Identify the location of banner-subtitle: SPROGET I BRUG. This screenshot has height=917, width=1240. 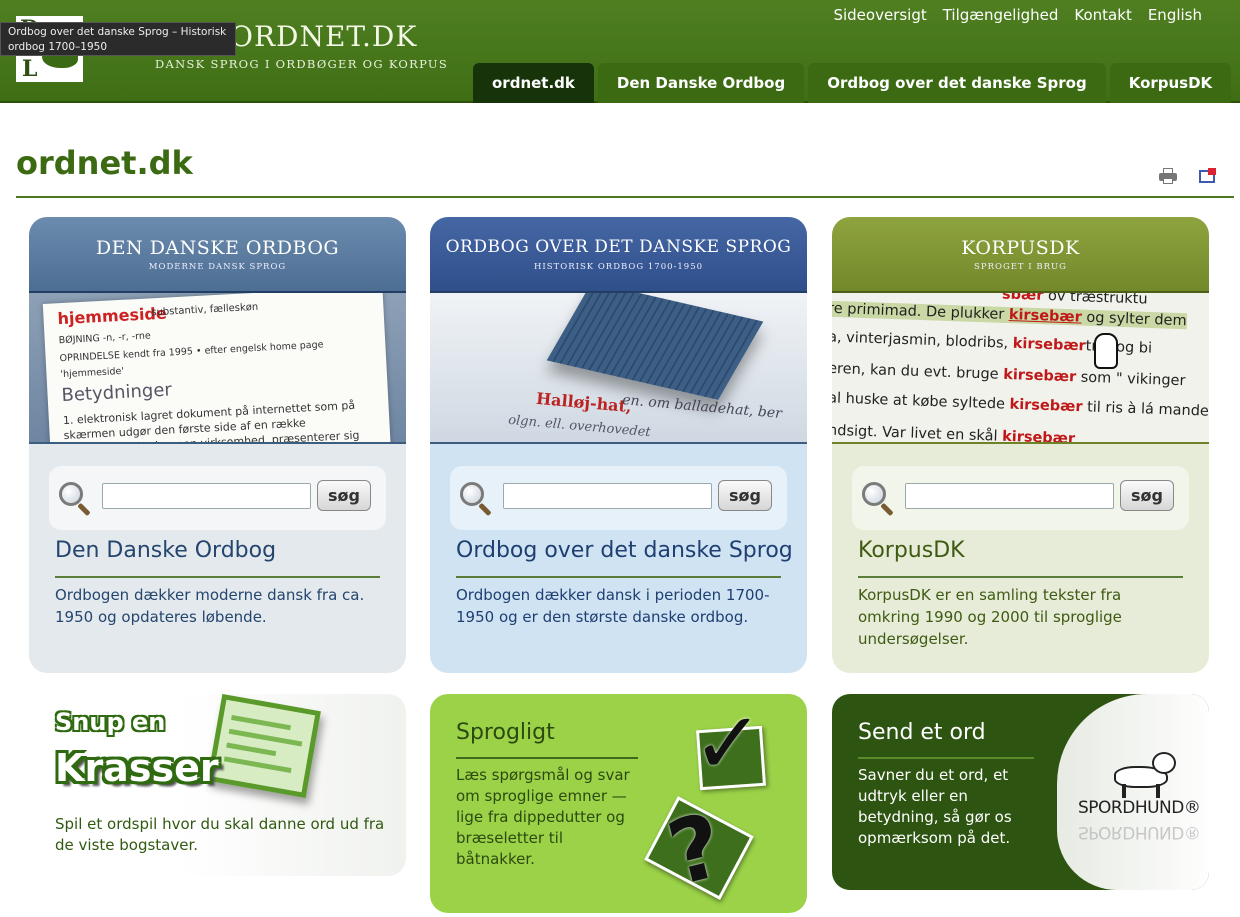
(1020, 267).